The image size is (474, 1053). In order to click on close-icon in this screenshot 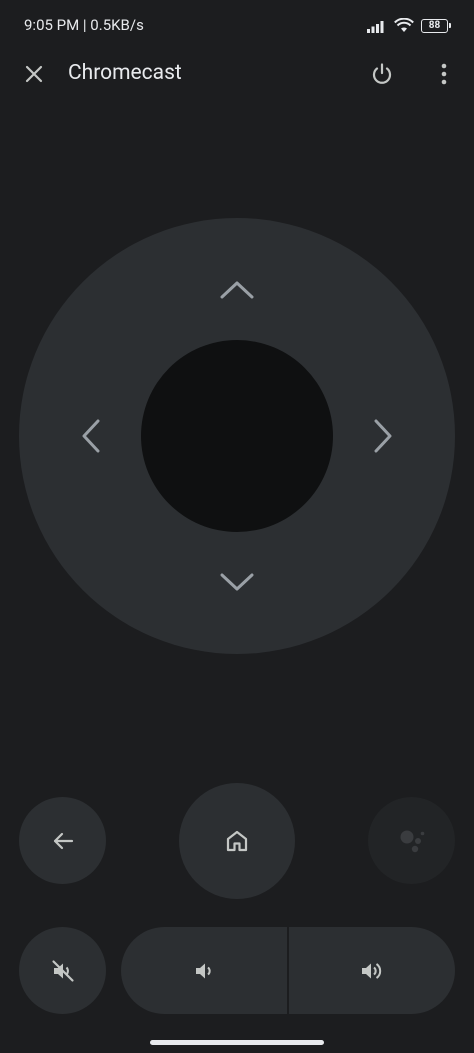, I will do `click(34, 74)`.